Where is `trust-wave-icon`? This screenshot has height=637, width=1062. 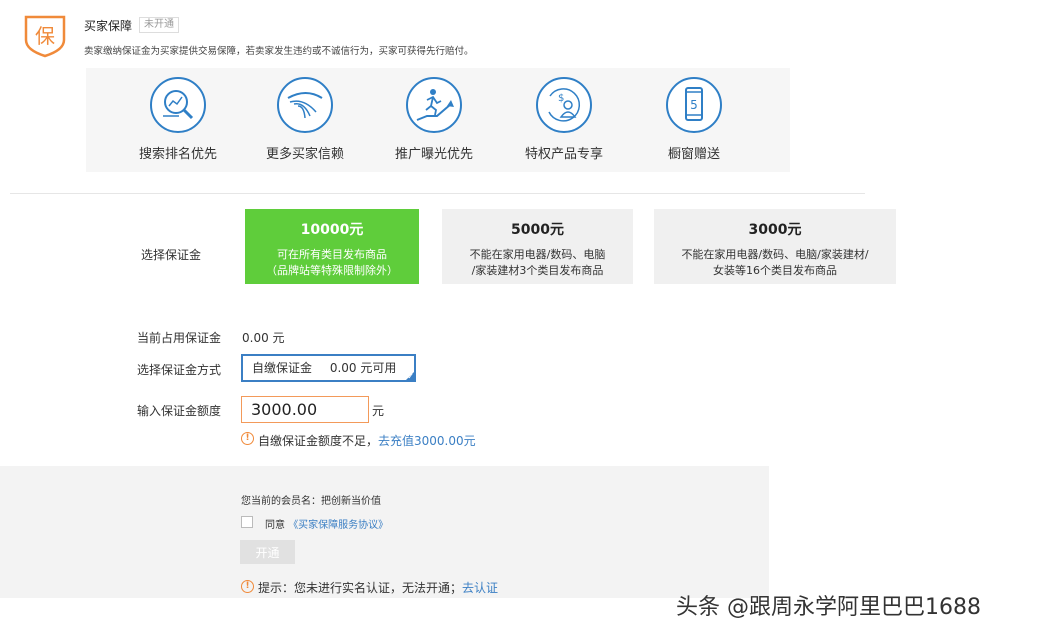
trust-wave-icon is located at coordinates (305, 105).